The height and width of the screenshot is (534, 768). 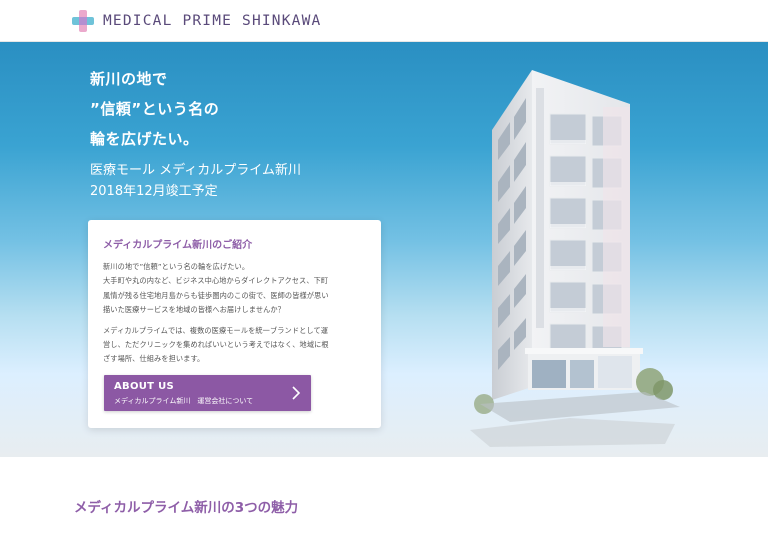 I want to click on intro-text-line: ざす場所、仕組みを担います。, so click(x=154, y=359).